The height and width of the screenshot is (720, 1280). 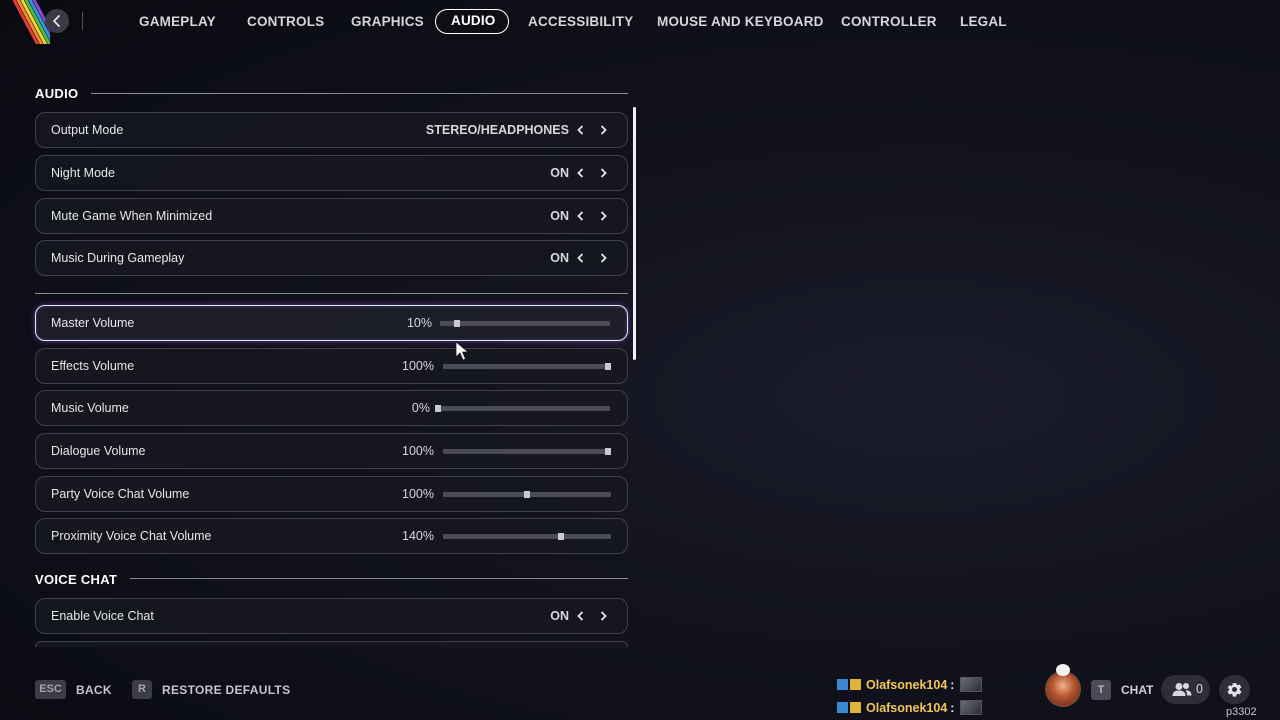 What do you see at coordinates (118, 258) in the screenshot?
I see `music-during-gameplay-label: Music During Gameplay` at bounding box center [118, 258].